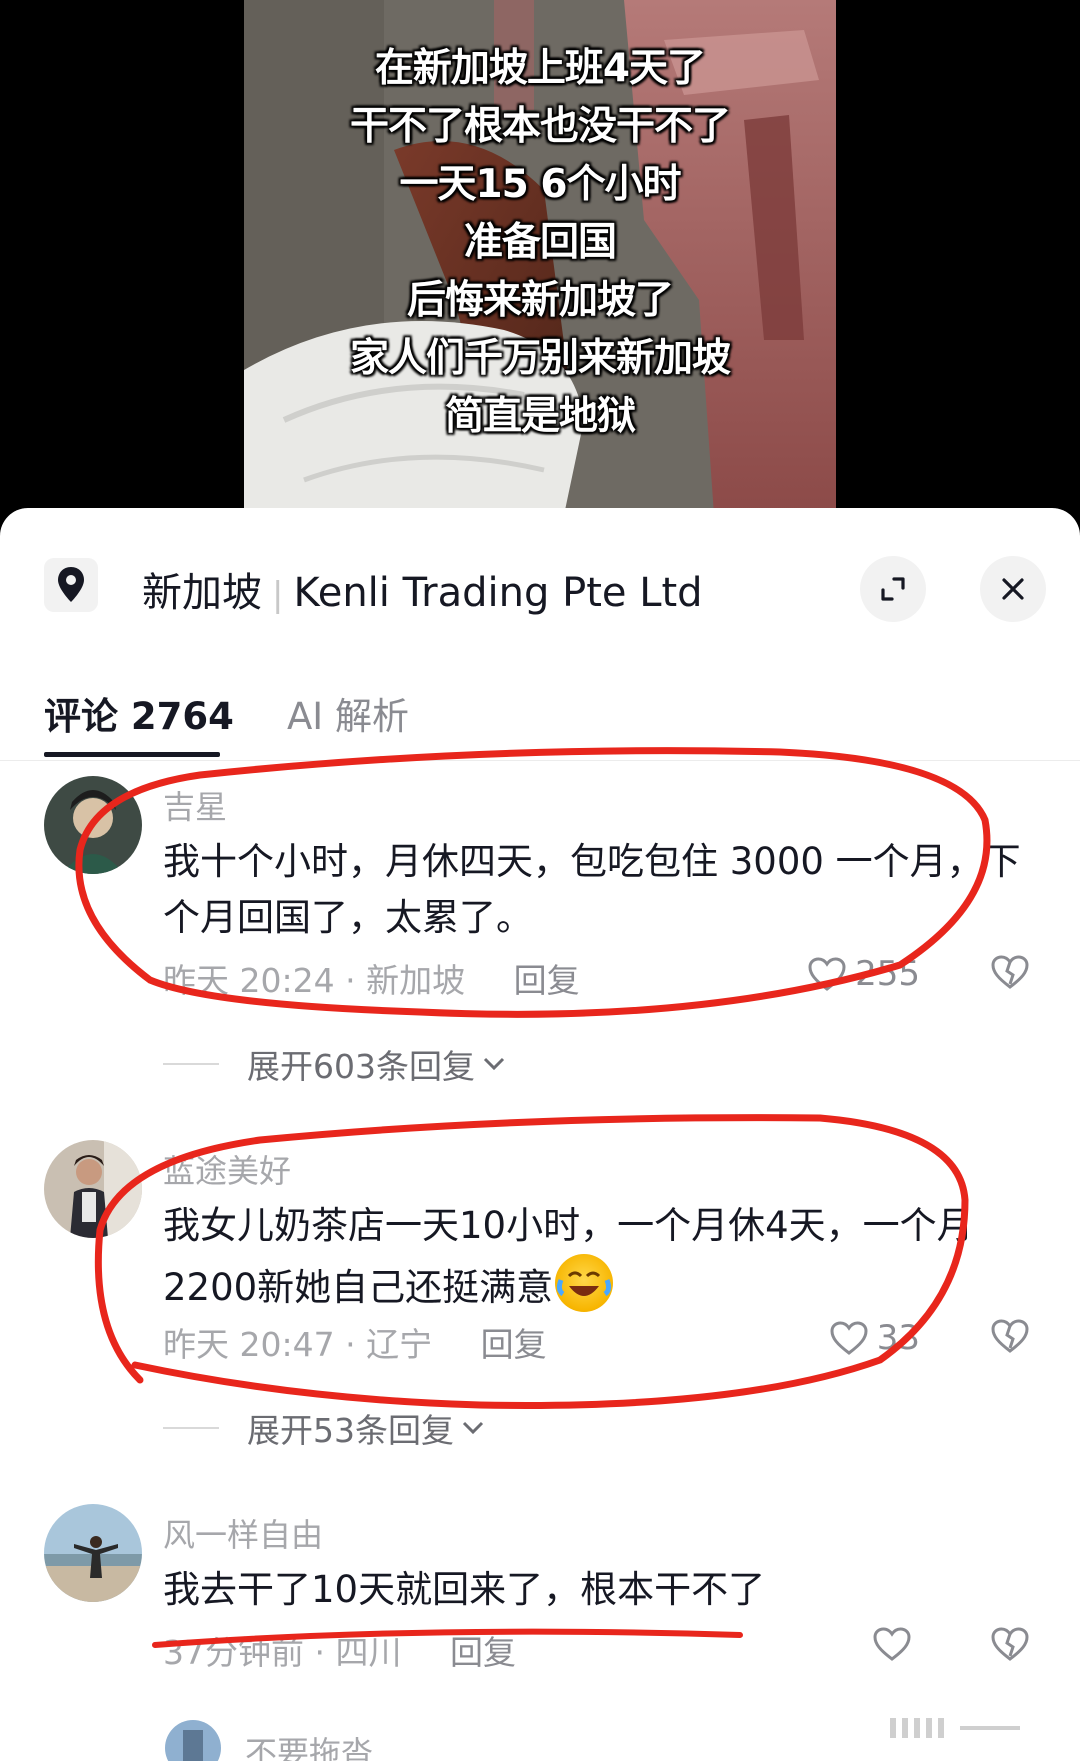 The height and width of the screenshot is (1761, 1080). What do you see at coordinates (592, 889) in the screenshot?
I see `comment-text: 我十个小时，月休四天，包吃包住 3000 一个月，下个月回国了，太累了。` at bounding box center [592, 889].